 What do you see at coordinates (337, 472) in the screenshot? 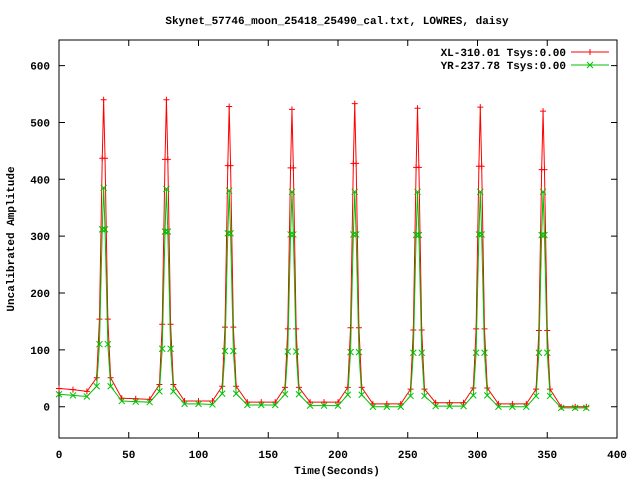
I see `x-axis-label: Time(Seconds)` at bounding box center [337, 472].